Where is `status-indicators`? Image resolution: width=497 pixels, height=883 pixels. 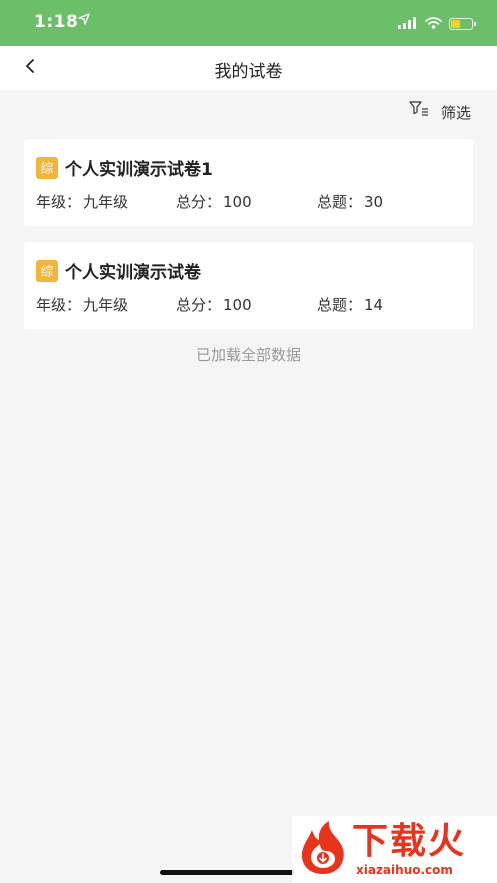
status-indicators is located at coordinates (437, 23).